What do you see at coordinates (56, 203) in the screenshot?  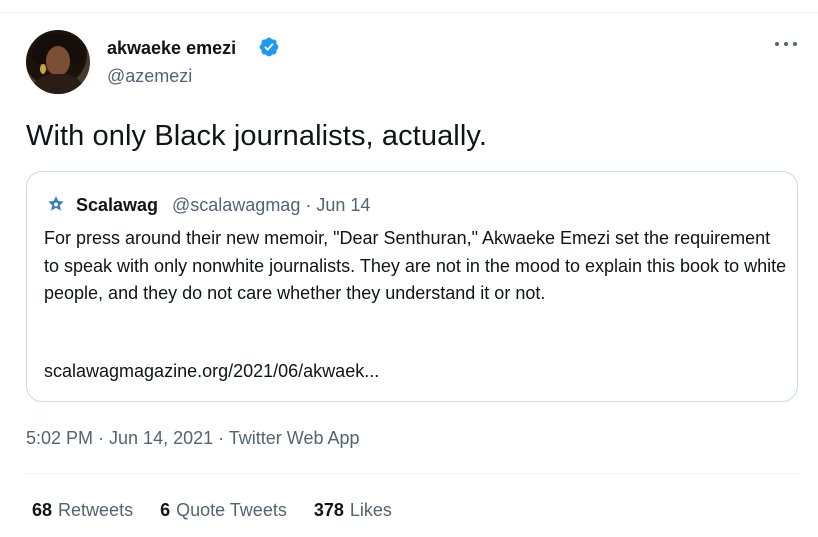 I see `scalawag-logo-icon` at bounding box center [56, 203].